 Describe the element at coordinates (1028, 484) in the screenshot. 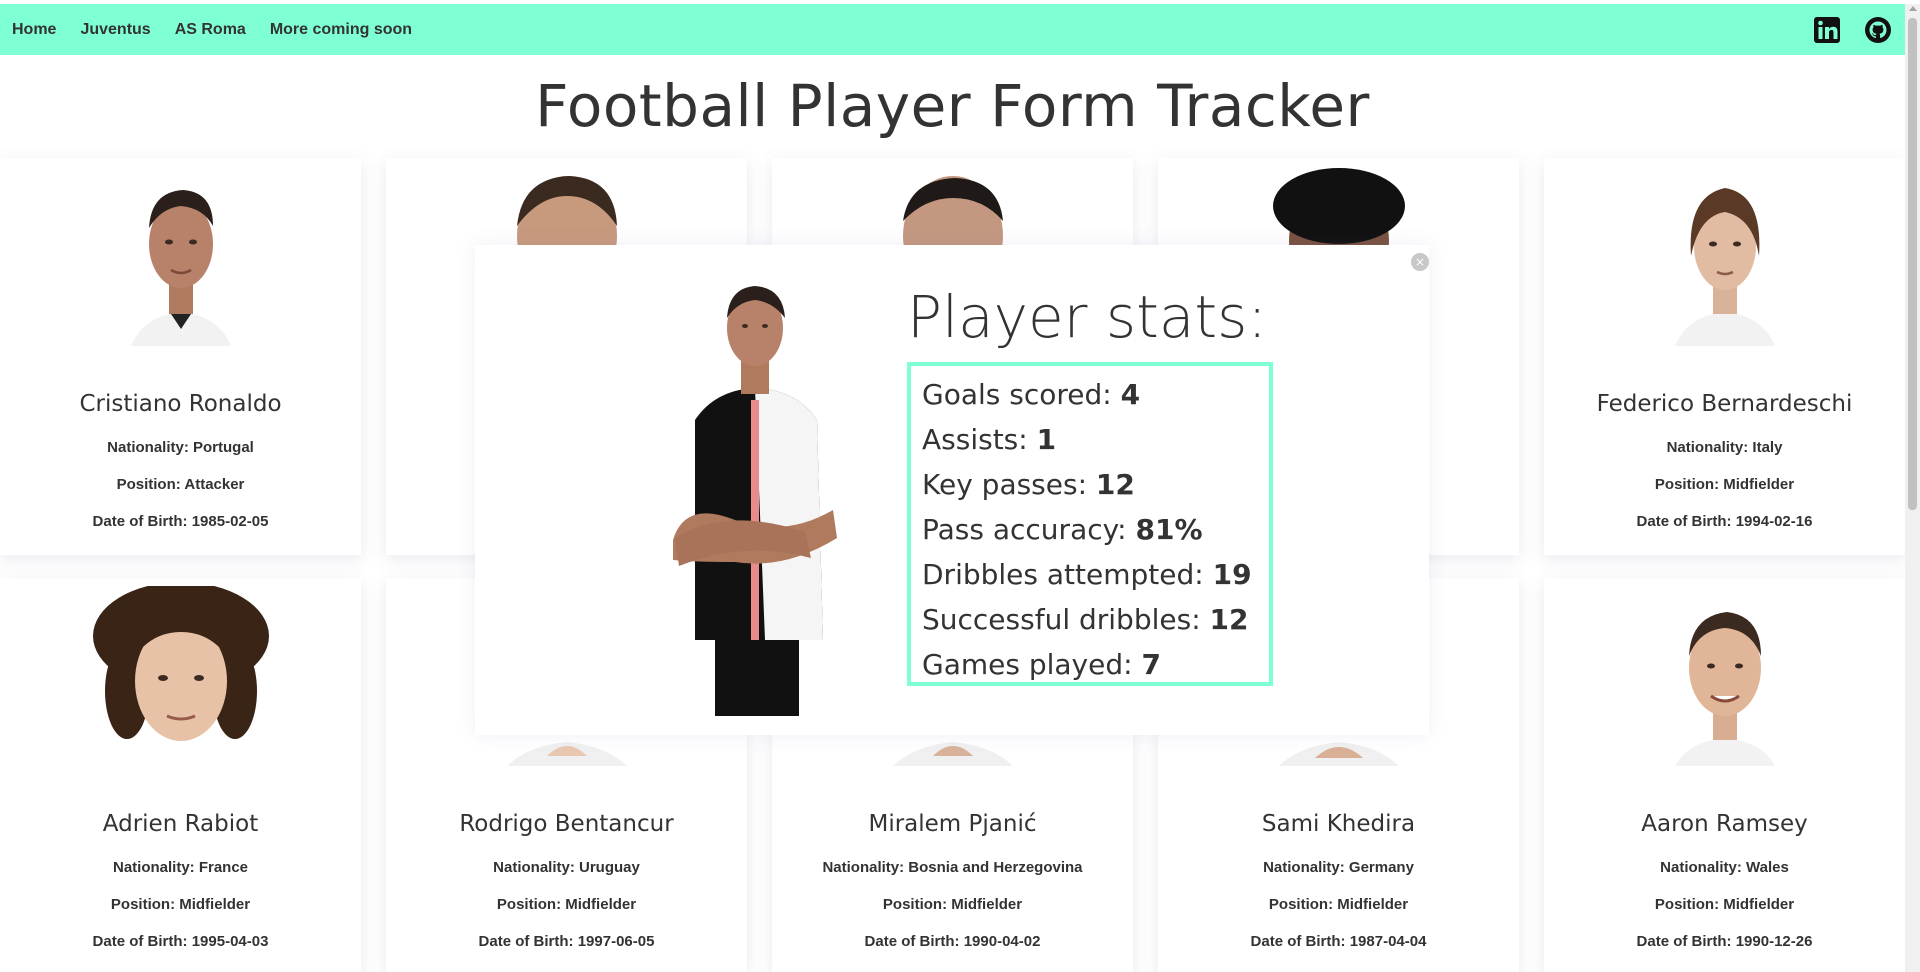

I see `stat-key-passes: Key passes: 12` at that location.